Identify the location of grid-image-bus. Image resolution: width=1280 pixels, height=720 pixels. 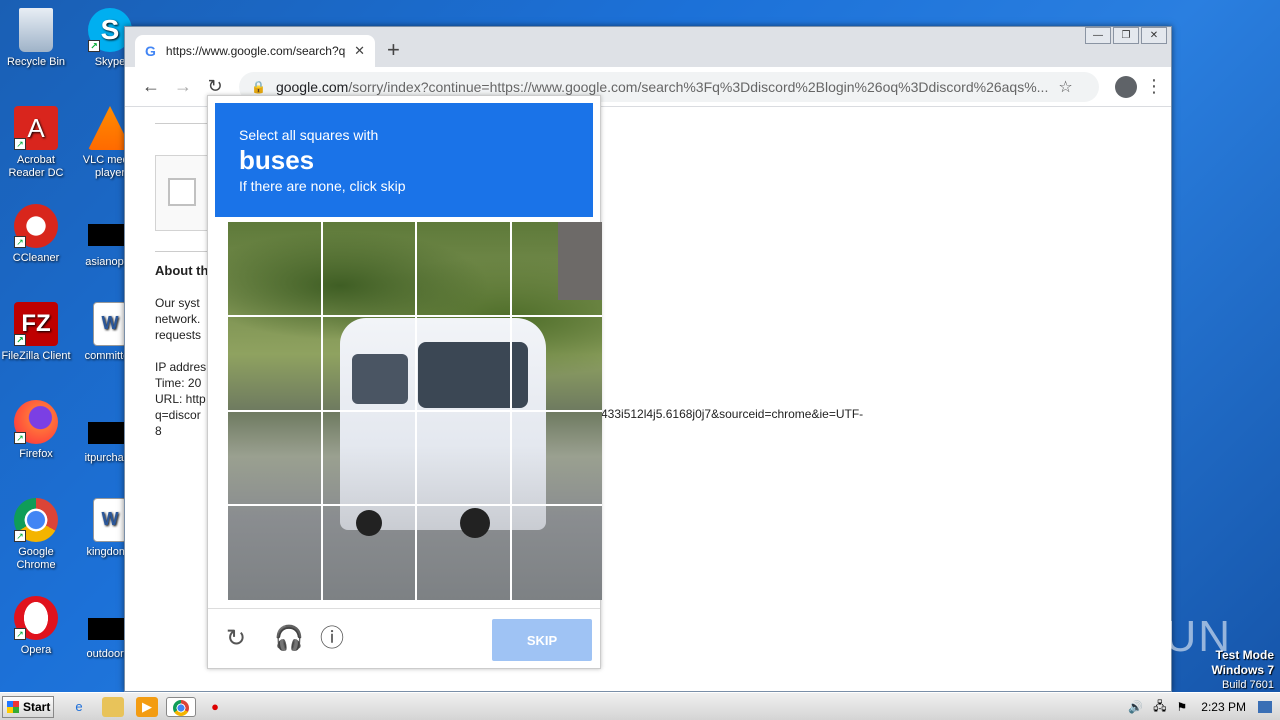
(443, 428).